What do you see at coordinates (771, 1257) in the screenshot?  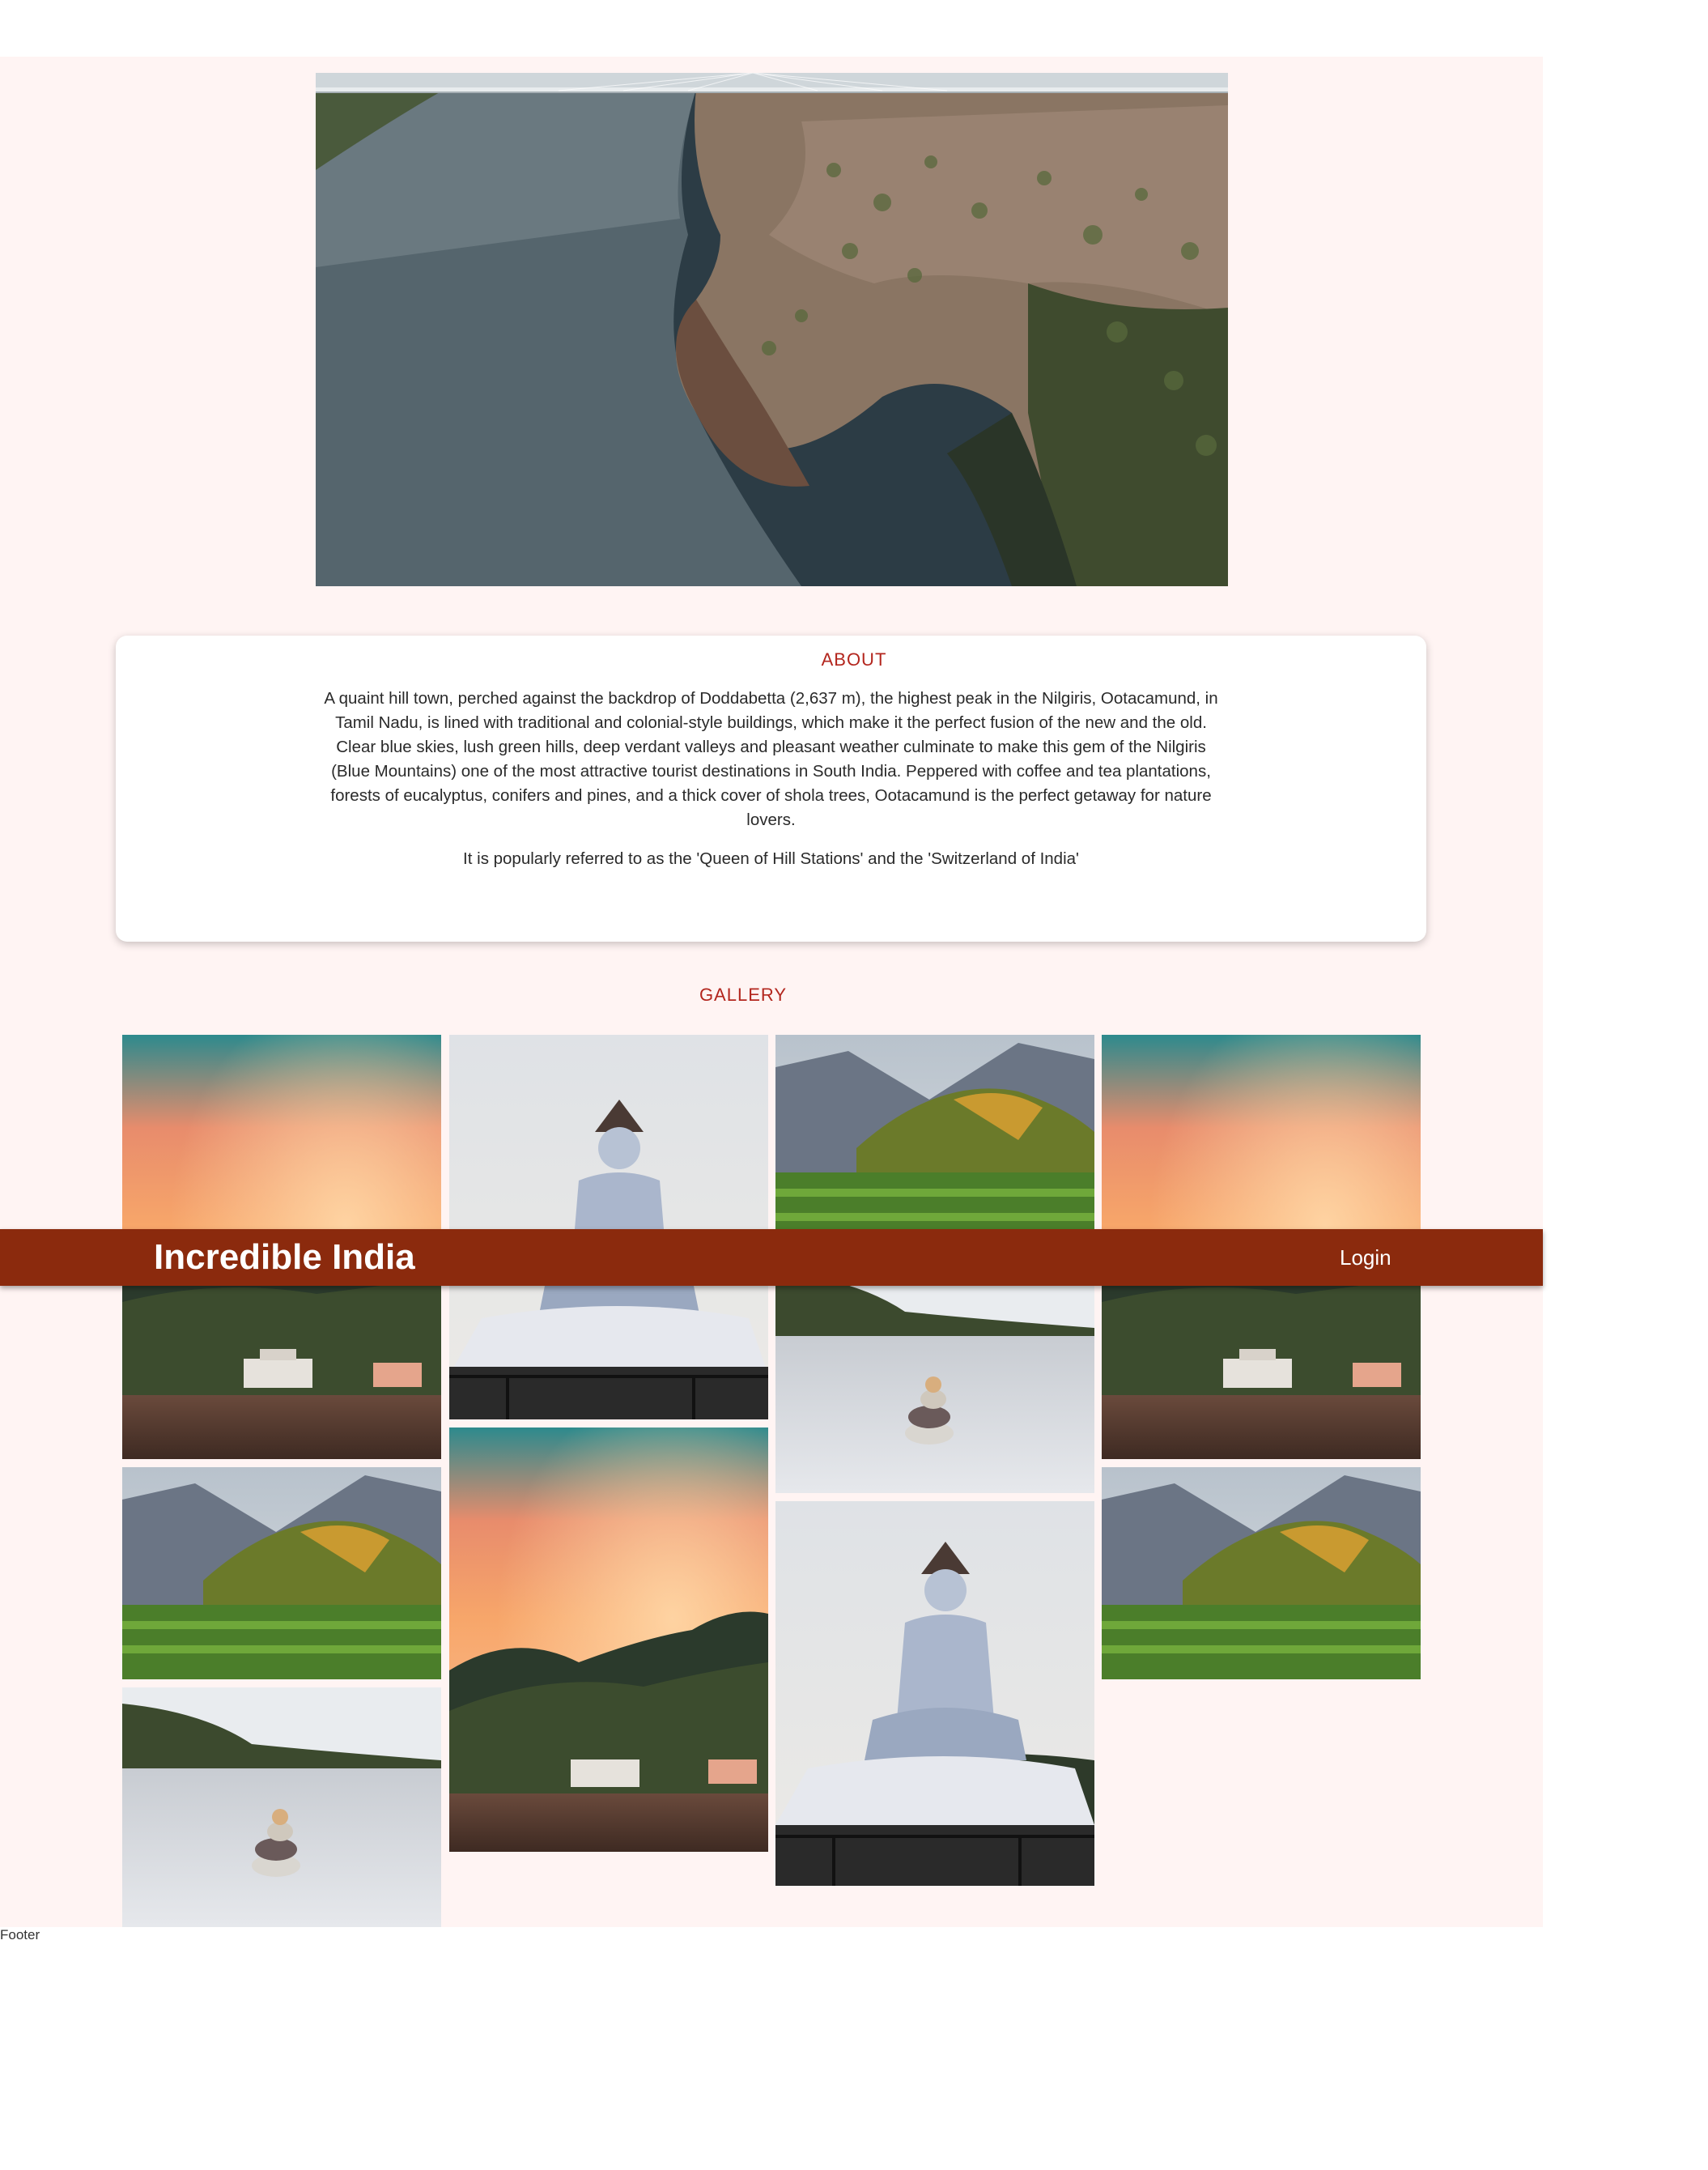 I see `navbar: Incredible India Login` at bounding box center [771, 1257].